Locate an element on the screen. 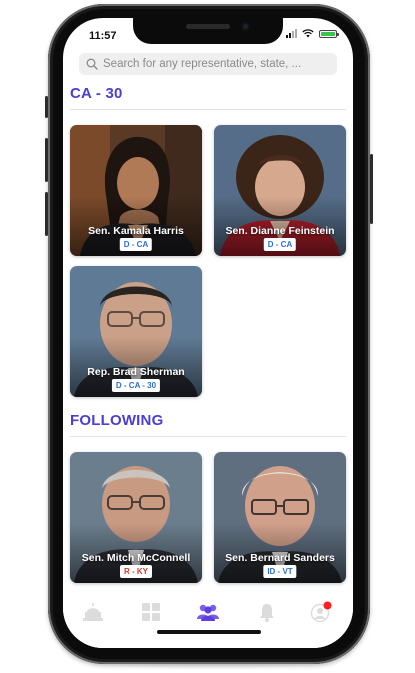 The height and width of the screenshot is (673, 415). search-input is located at coordinates (213, 64).